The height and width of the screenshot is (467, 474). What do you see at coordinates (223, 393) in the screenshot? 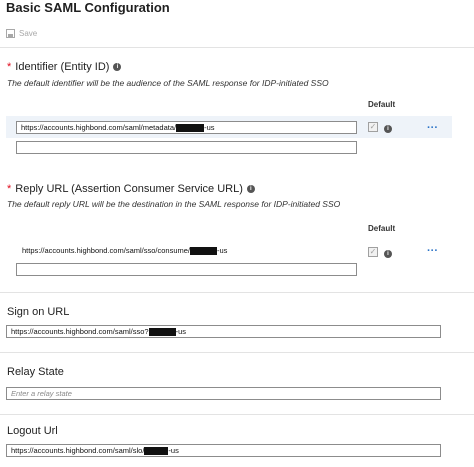
I see `relay-state-input: Enter a relay state` at bounding box center [223, 393].